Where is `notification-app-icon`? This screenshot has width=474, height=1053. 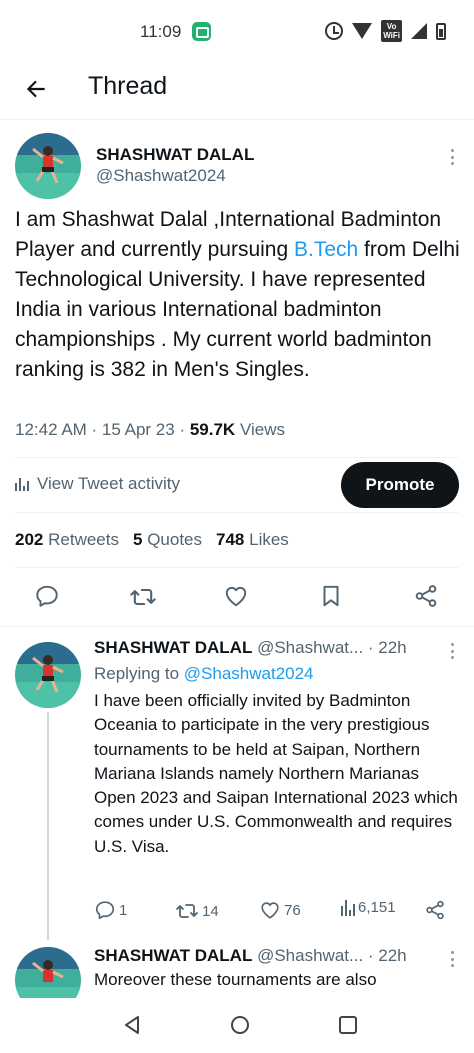 notification-app-icon is located at coordinates (201, 31).